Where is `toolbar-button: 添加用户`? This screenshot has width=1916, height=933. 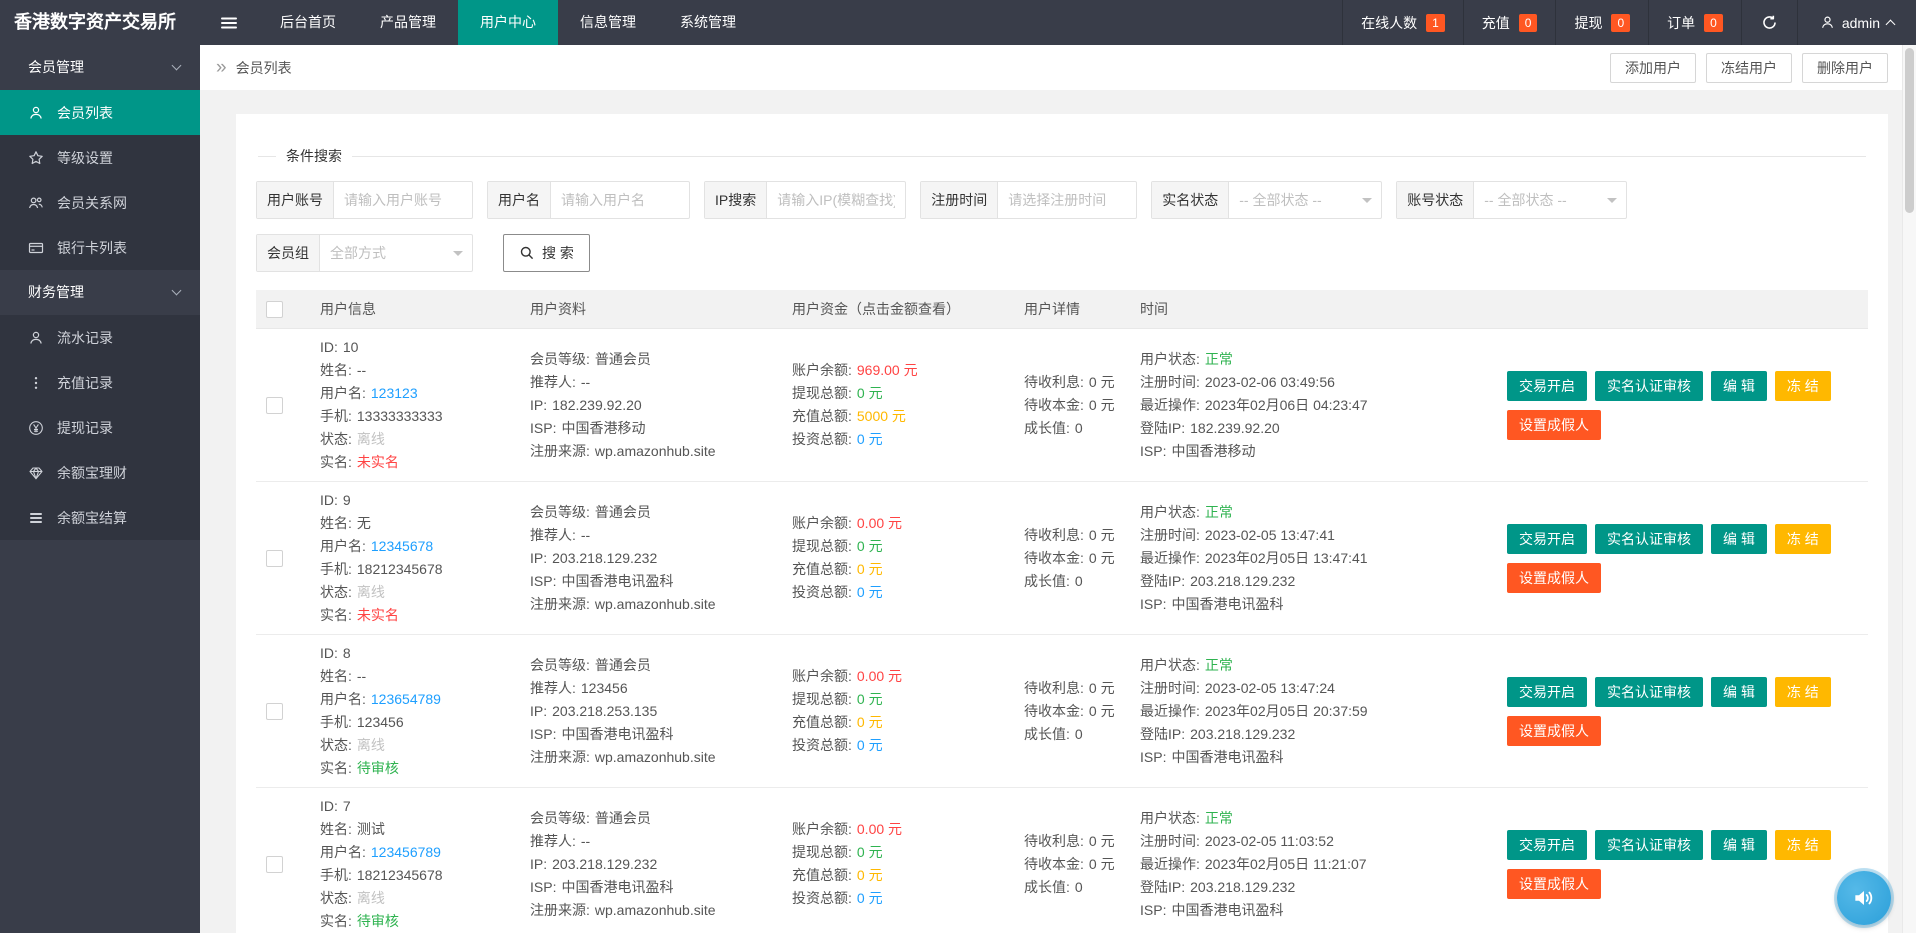 toolbar-button: 添加用户 is located at coordinates (1653, 67).